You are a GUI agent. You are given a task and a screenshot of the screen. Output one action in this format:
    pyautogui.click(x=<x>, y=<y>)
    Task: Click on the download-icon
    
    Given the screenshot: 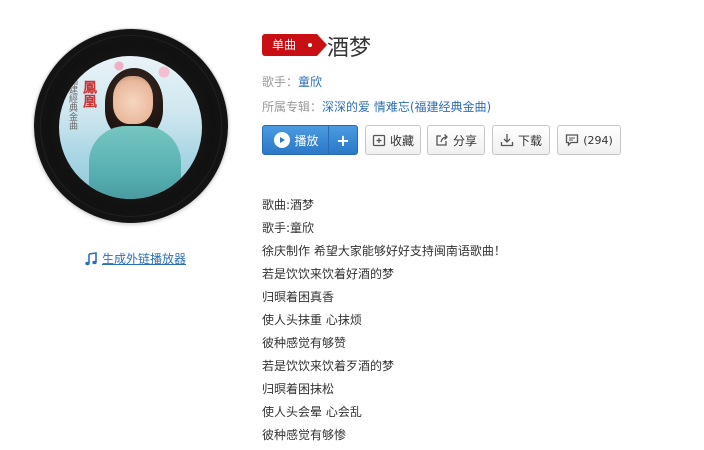 What is the action you would take?
    pyautogui.click(x=507, y=140)
    